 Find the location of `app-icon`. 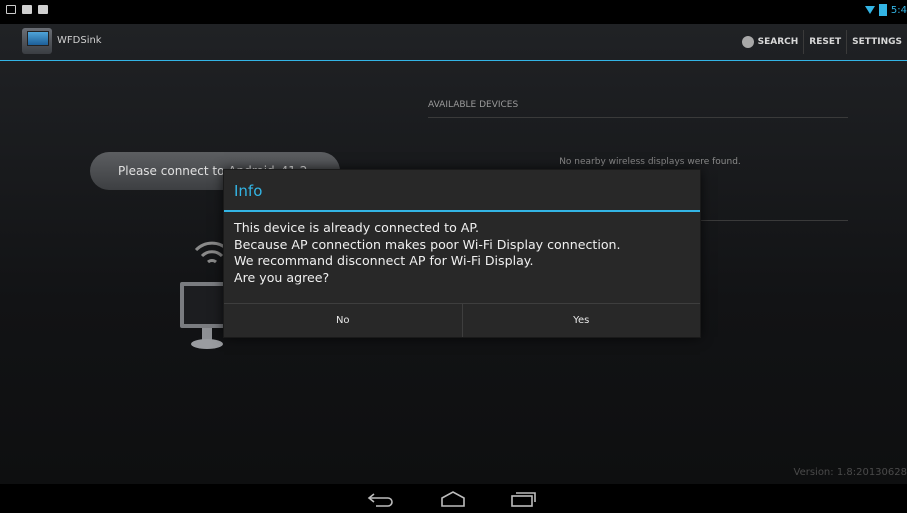

app-icon is located at coordinates (37, 41).